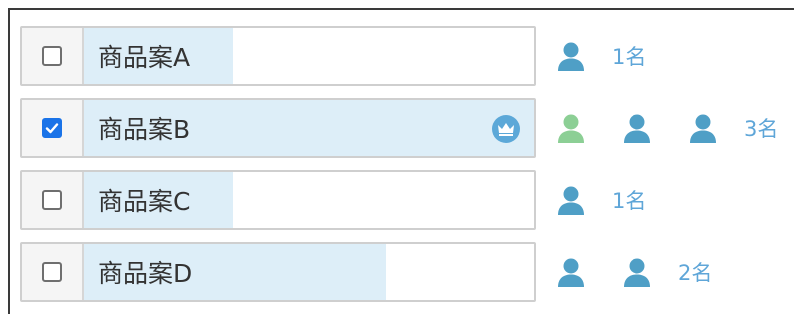 Image resolution: width=794 pixels, height=314 pixels. What do you see at coordinates (666, 128) in the screenshot?
I see `voters-area: 3名` at bounding box center [666, 128].